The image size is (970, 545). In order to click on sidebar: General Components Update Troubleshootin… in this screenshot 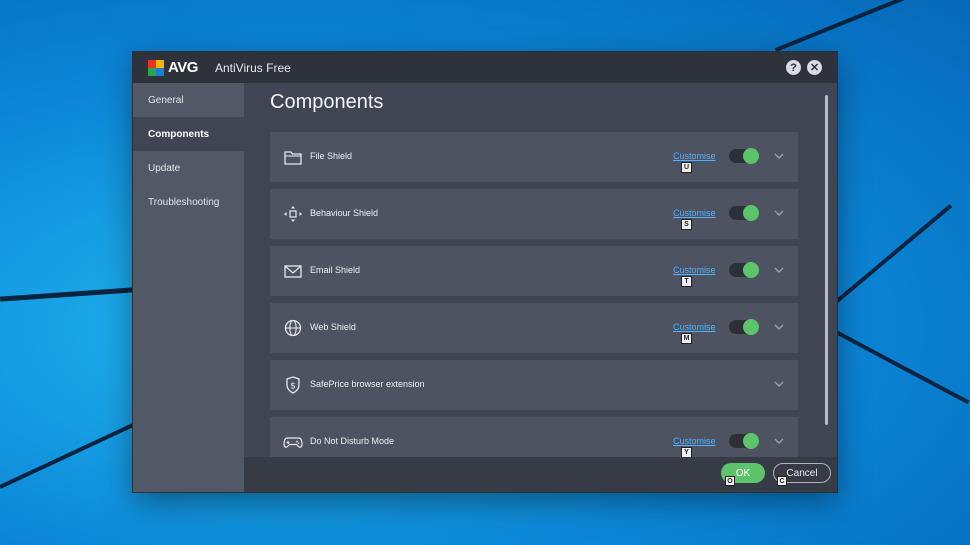, I will do `click(188, 287)`.